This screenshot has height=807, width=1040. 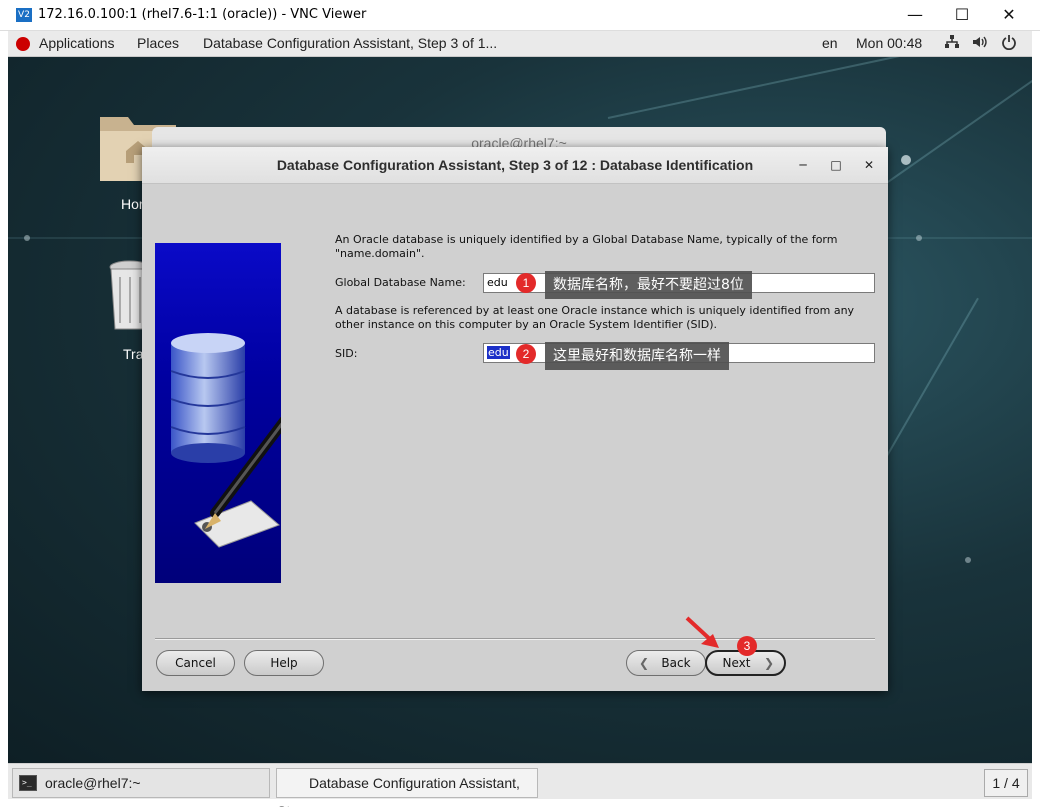 What do you see at coordinates (736, 663) in the screenshot?
I see `next-button-label: Next` at bounding box center [736, 663].